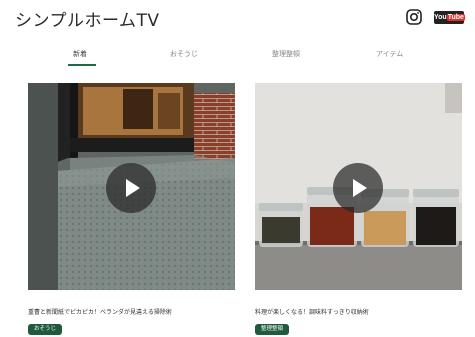 Image resolution: width=475 pixels, height=337 pixels. Describe the element at coordinates (80, 54) in the screenshot. I see `tab-new: 新着` at that location.